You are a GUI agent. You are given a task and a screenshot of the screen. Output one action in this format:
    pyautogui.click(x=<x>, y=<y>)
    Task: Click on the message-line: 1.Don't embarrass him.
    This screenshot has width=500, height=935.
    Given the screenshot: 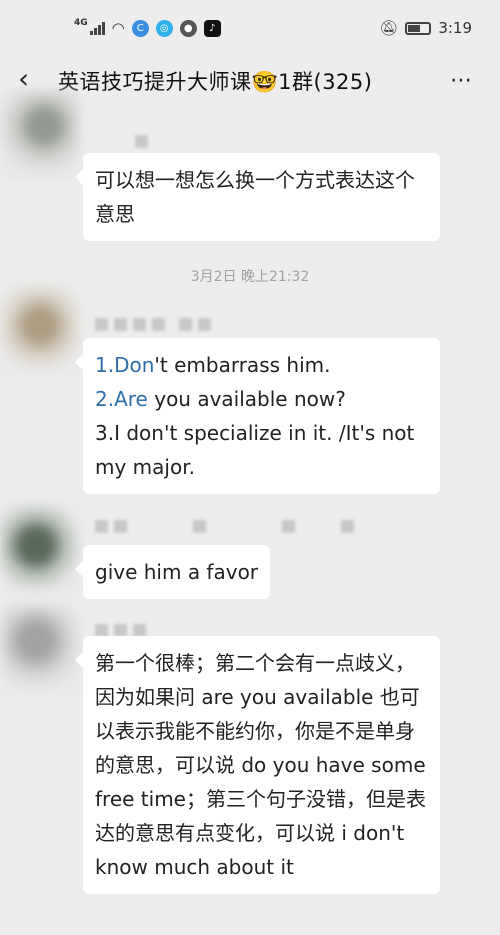 What is the action you would take?
    pyautogui.click(x=261, y=365)
    